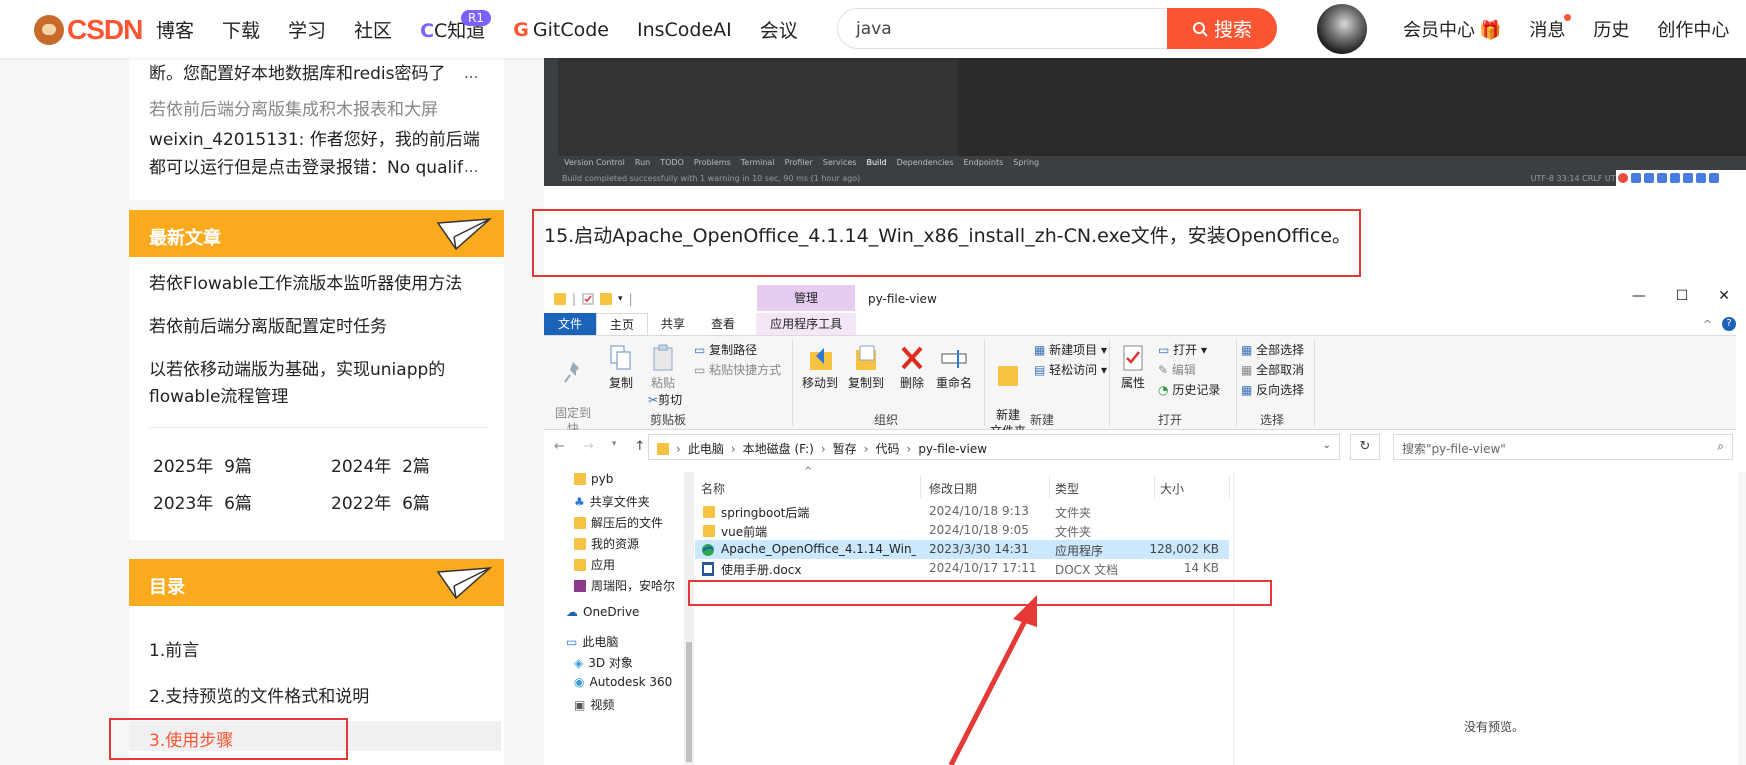 The height and width of the screenshot is (765, 1746). I want to click on properties-check-icon, so click(588, 299).